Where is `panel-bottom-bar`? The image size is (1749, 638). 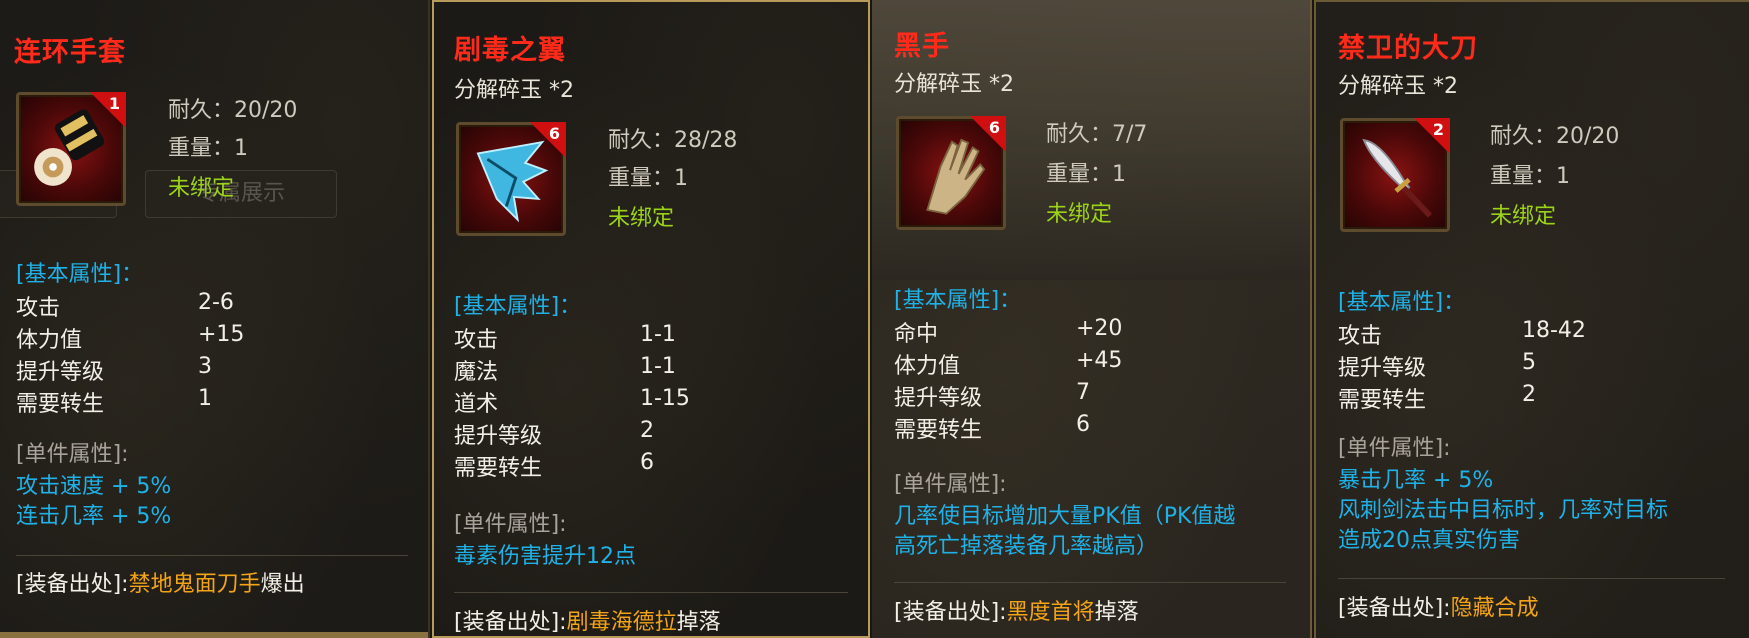
panel-bottom-bar is located at coordinates (214, 635).